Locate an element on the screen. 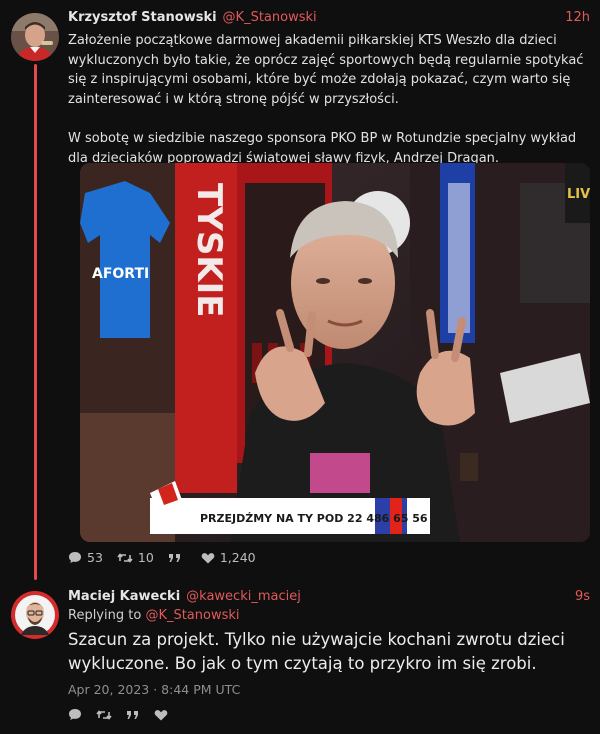 The height and width of the screenshot is (734, 600). tweet-time: 9s is located at coordinates (582, 596).